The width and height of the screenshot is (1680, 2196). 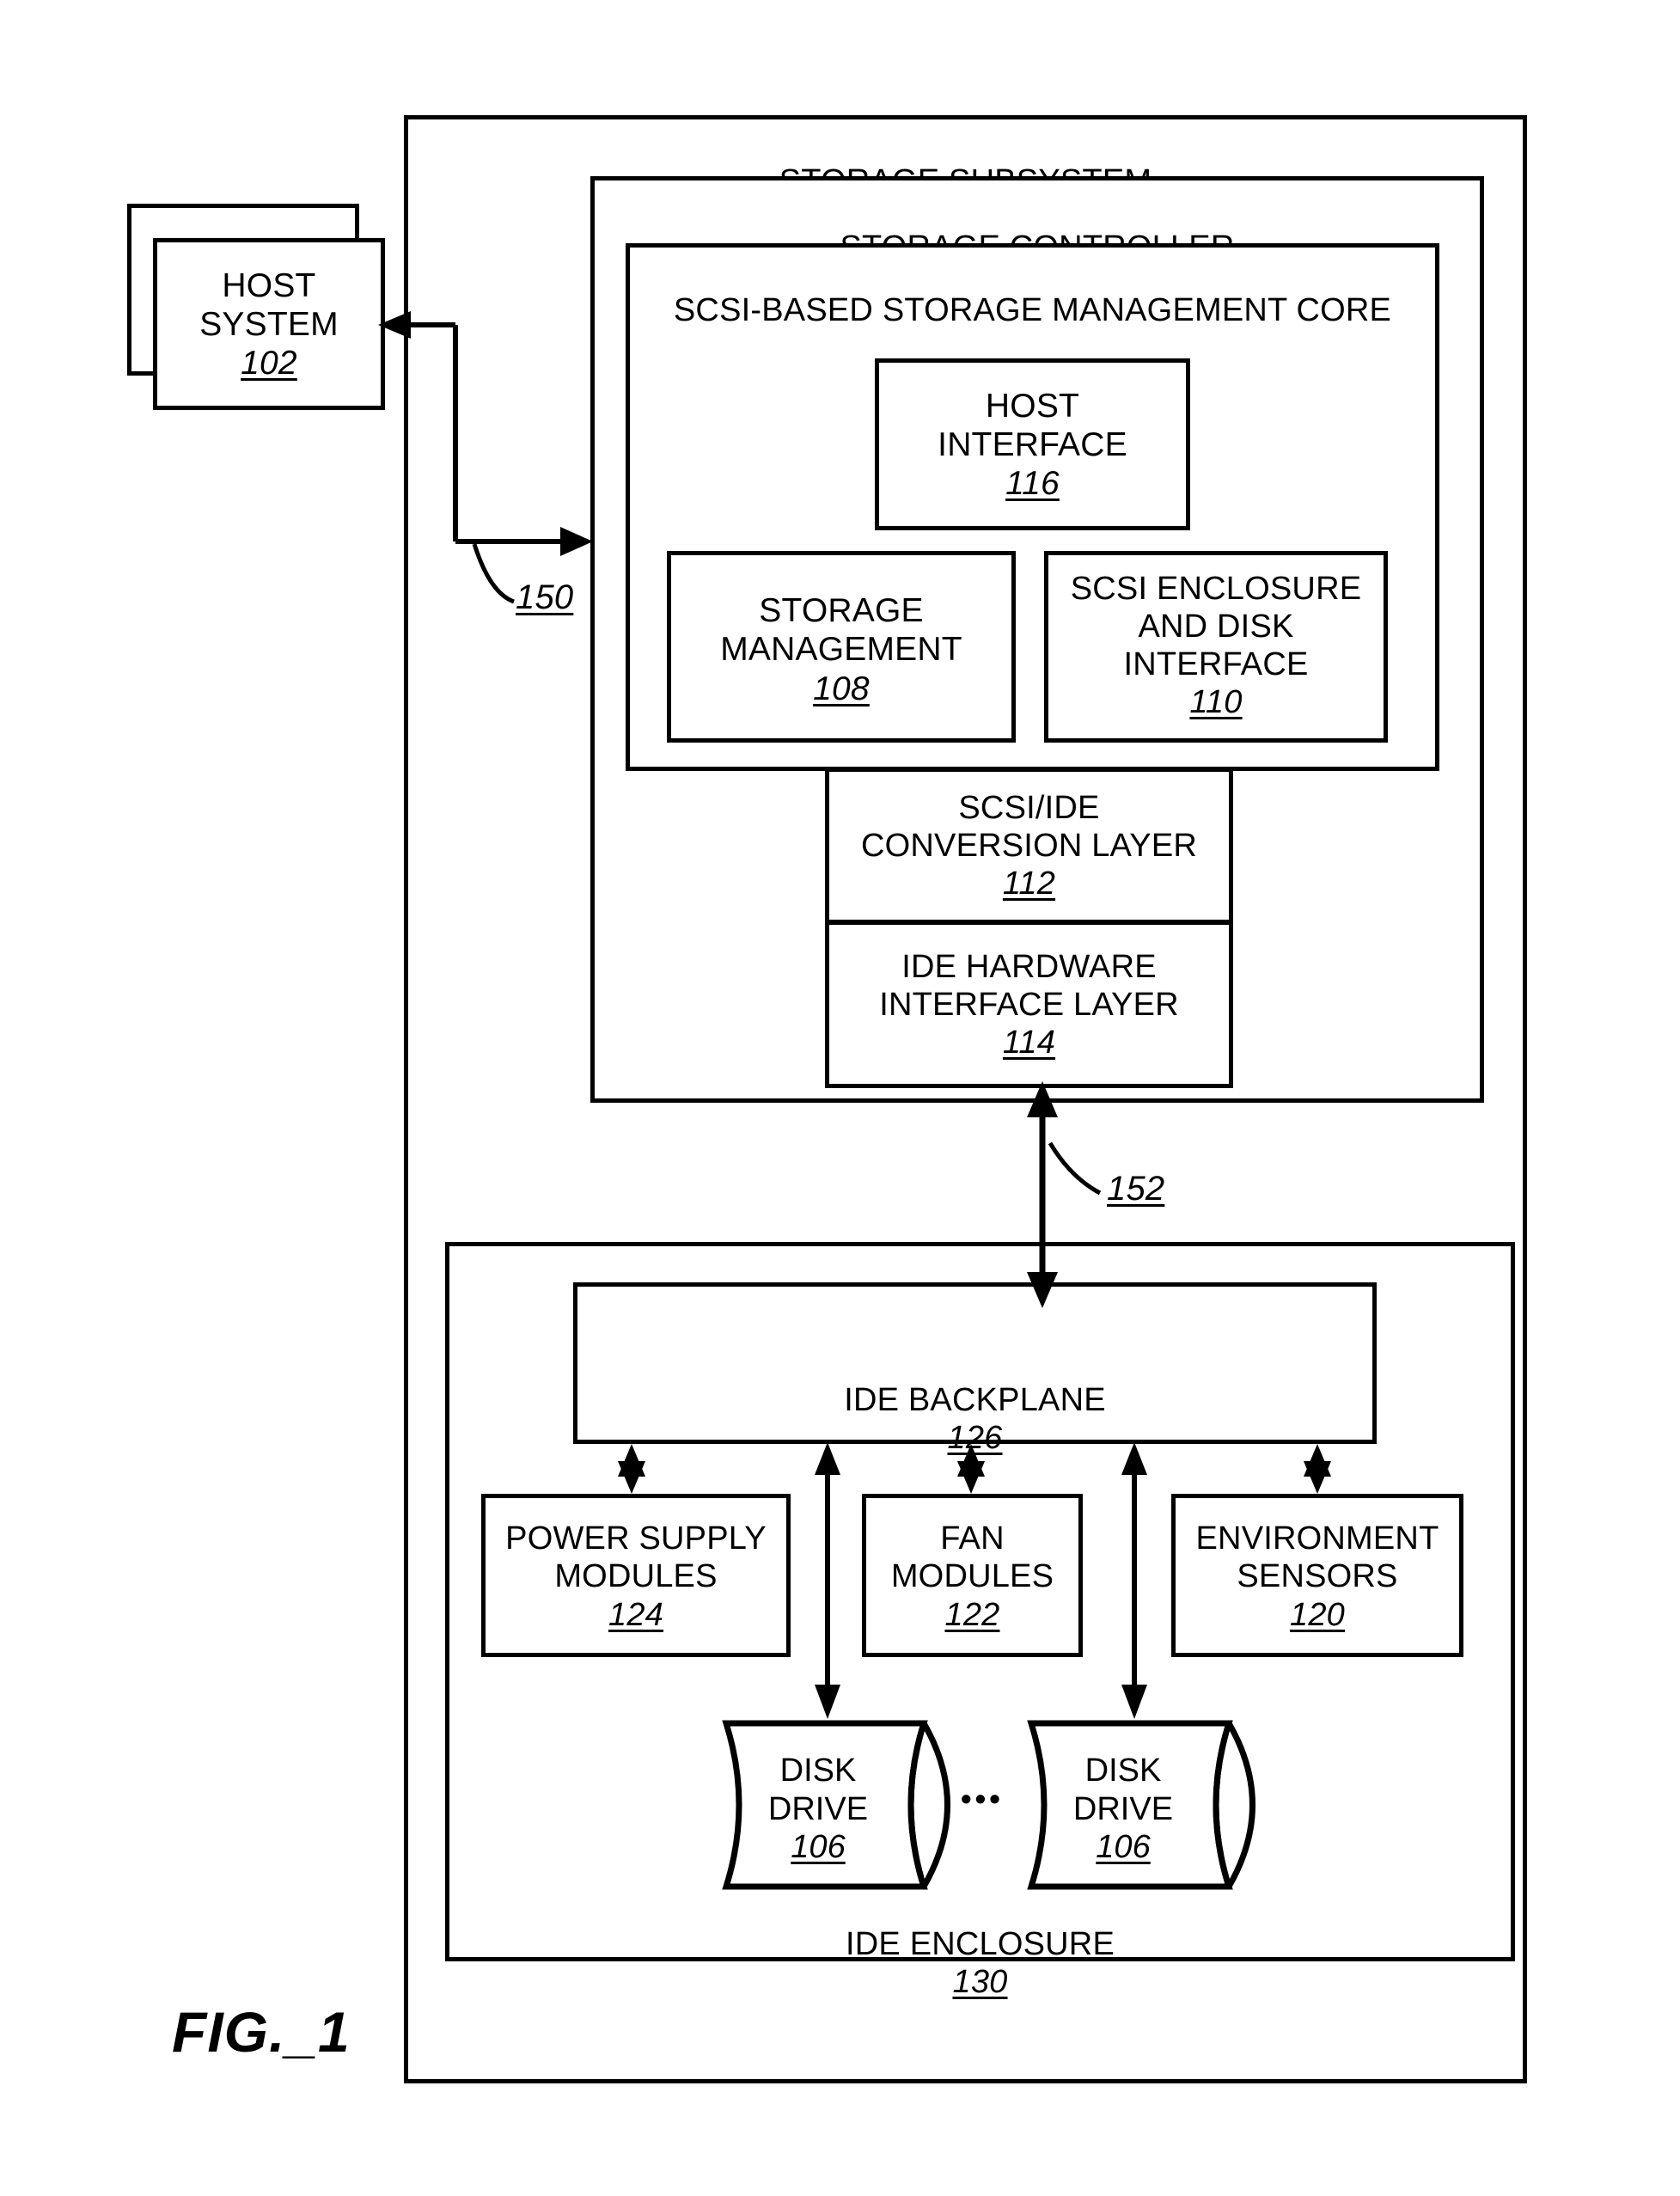 What do you see at coordinates (972, 1614) in the screenshot?
I see `fan-modules-ref: 122` at bounding box center [972, 1614].